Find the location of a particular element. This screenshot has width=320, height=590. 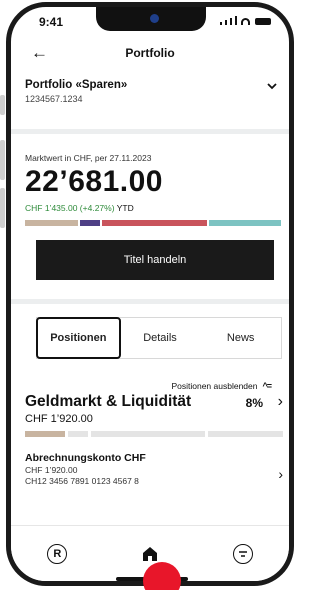

portfolio-selector: Portfolio «Sparen» 1234567.1234 is located at coordinates (153, 91).